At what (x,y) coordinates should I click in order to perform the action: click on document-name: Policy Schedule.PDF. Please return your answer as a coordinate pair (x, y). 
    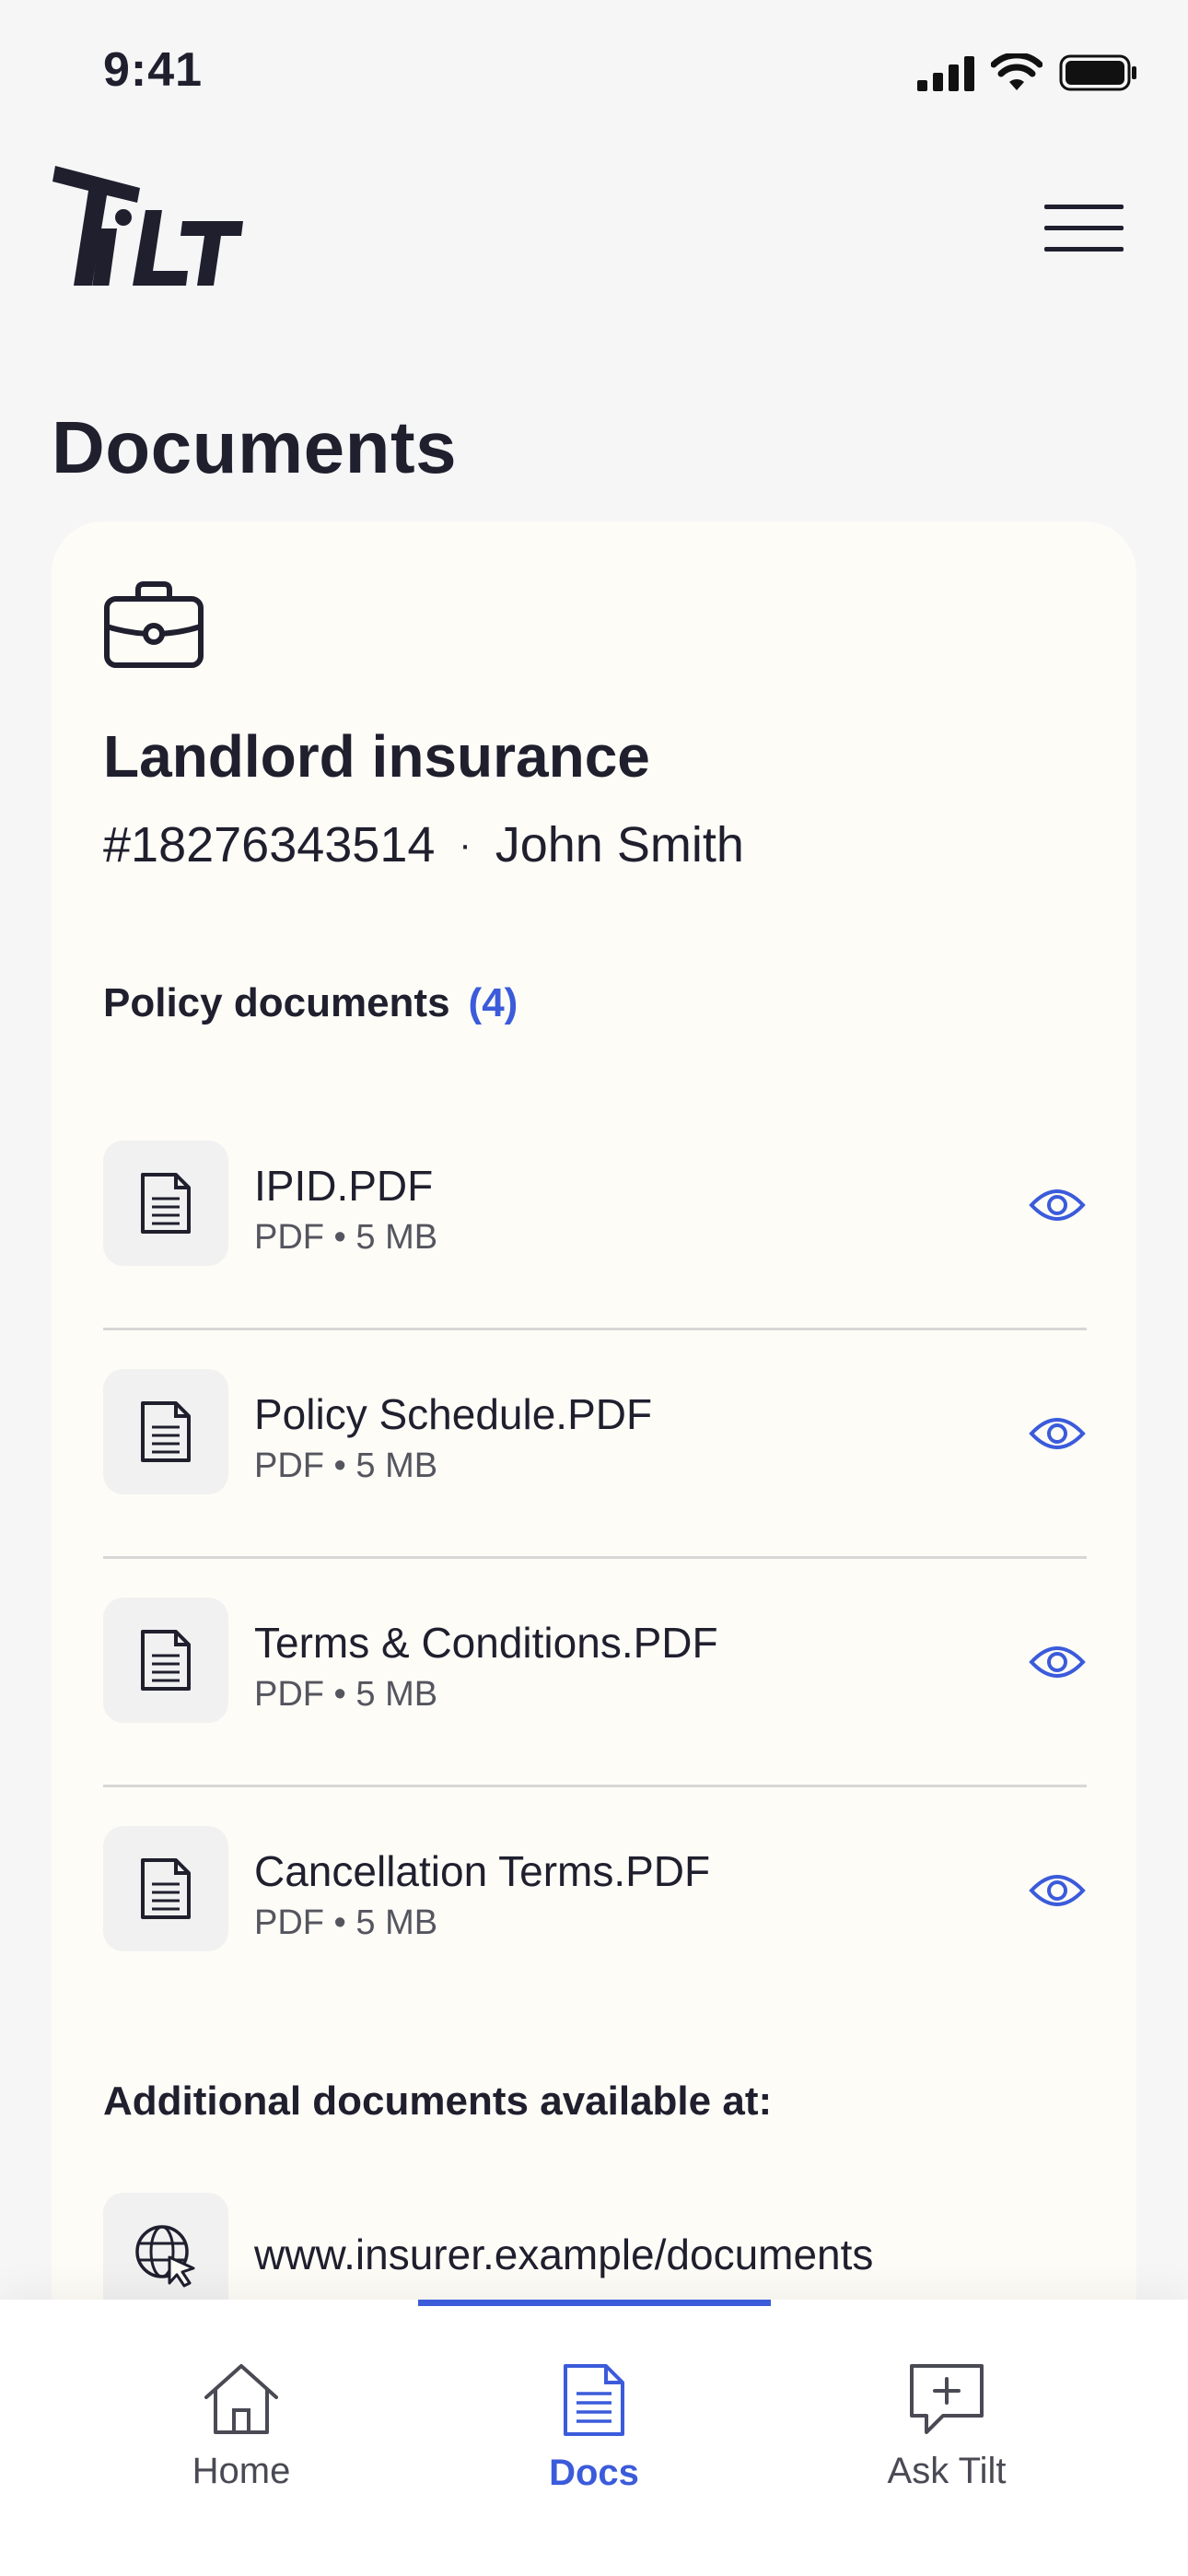
    Looking at the image, I should click on (453, 1414).